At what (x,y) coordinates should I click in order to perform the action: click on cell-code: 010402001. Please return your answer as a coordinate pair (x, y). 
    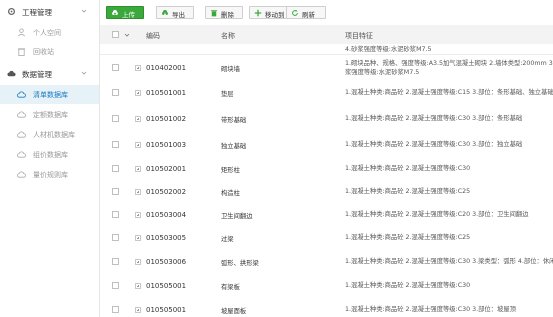
    Looking at the image, I should click on (166, 68).